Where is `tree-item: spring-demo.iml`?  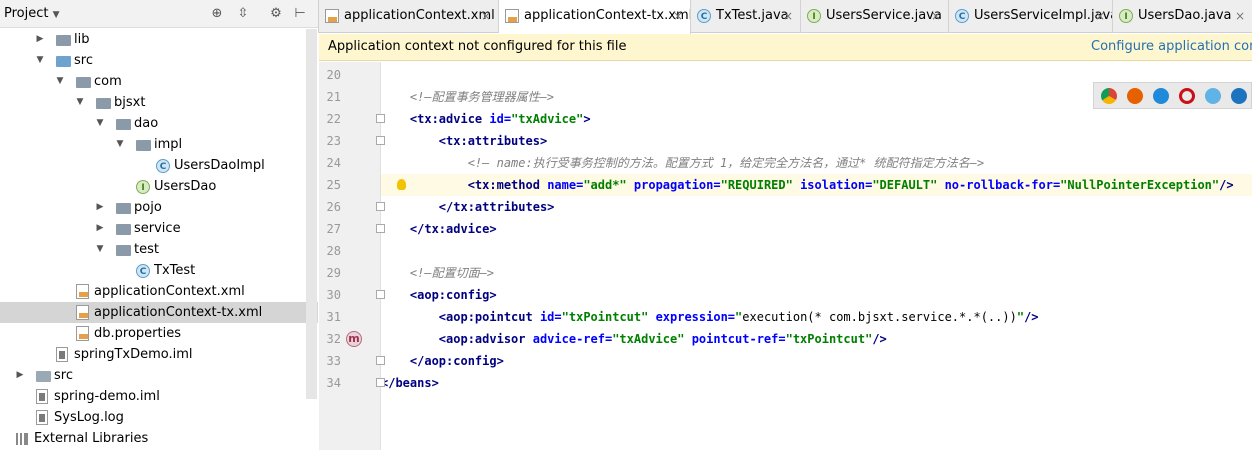
tree-item: spring-demo.iml is located at coordinates (159, 396).